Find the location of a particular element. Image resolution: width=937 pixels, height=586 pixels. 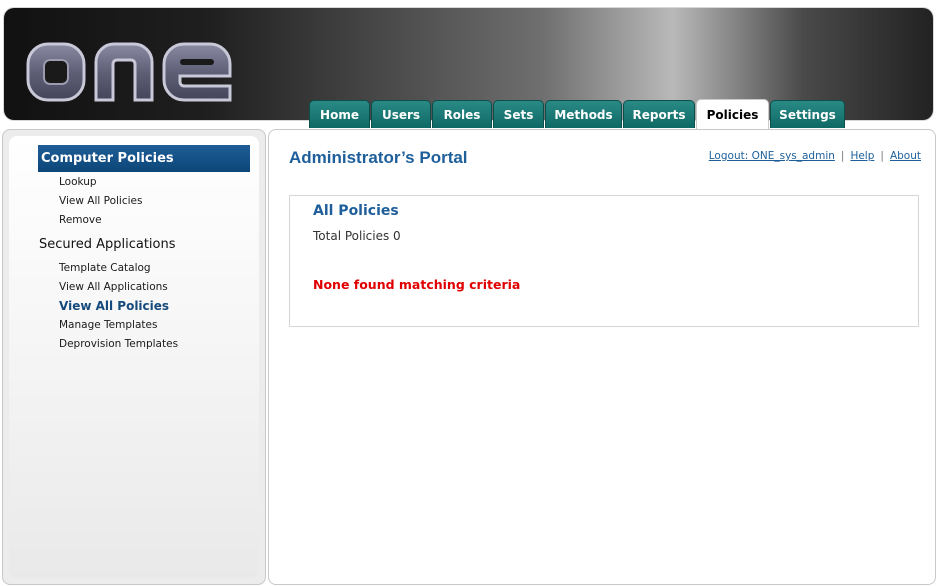

results-count: Total Policies 0 is located at coordinates (357, 236).